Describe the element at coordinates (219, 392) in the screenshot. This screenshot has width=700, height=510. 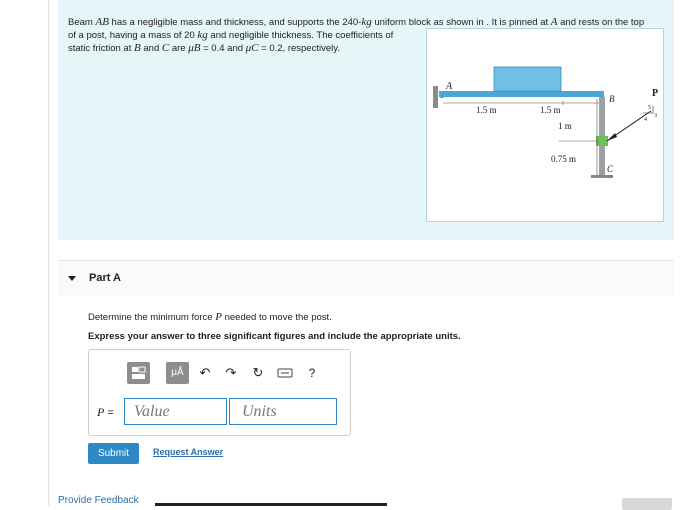
I see `answer-box: μÅ ↶ ↷ ↻ ? P = Value Units` at that location.